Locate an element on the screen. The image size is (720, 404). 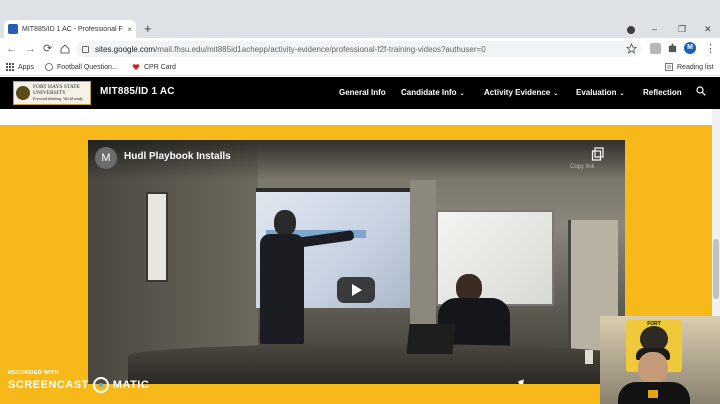
shirt-logo is located at coordinates (653, 394).